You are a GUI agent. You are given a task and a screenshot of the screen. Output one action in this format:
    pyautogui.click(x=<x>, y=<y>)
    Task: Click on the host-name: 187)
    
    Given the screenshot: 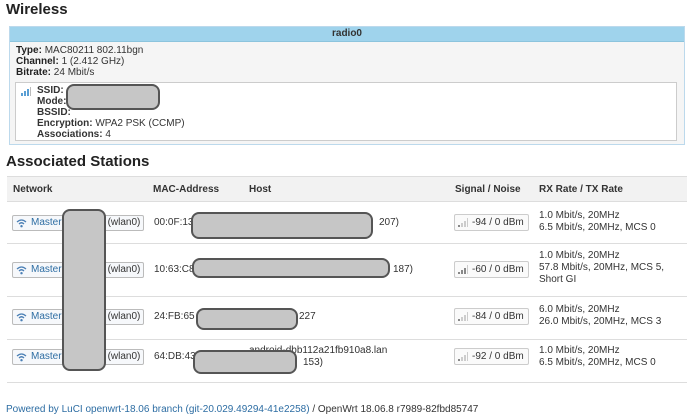 What is the action you would take?
    pyautogui.click(x=403, y=269)
    